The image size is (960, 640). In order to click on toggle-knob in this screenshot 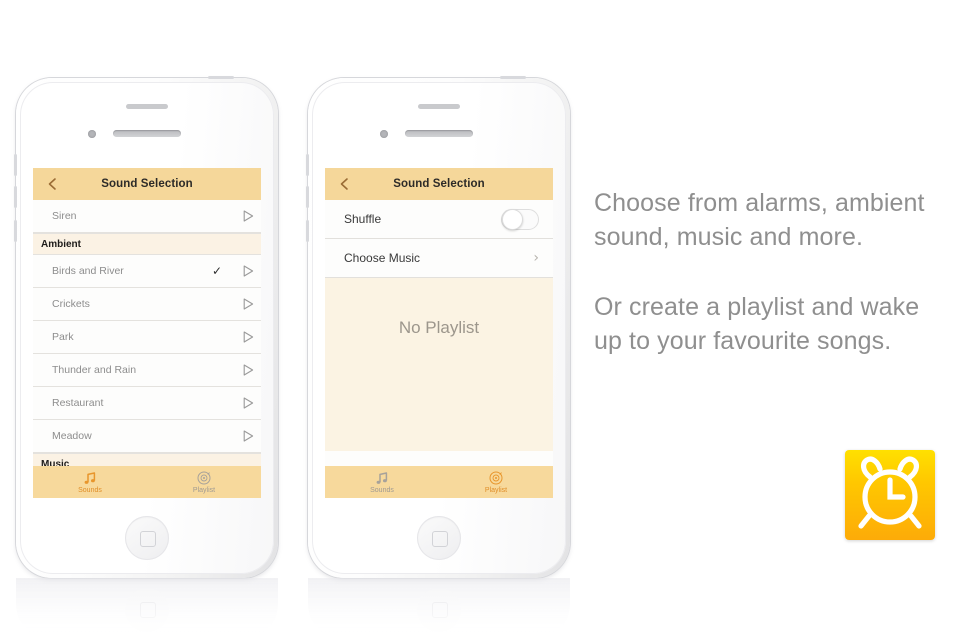, I will do `click(512, 219)`.